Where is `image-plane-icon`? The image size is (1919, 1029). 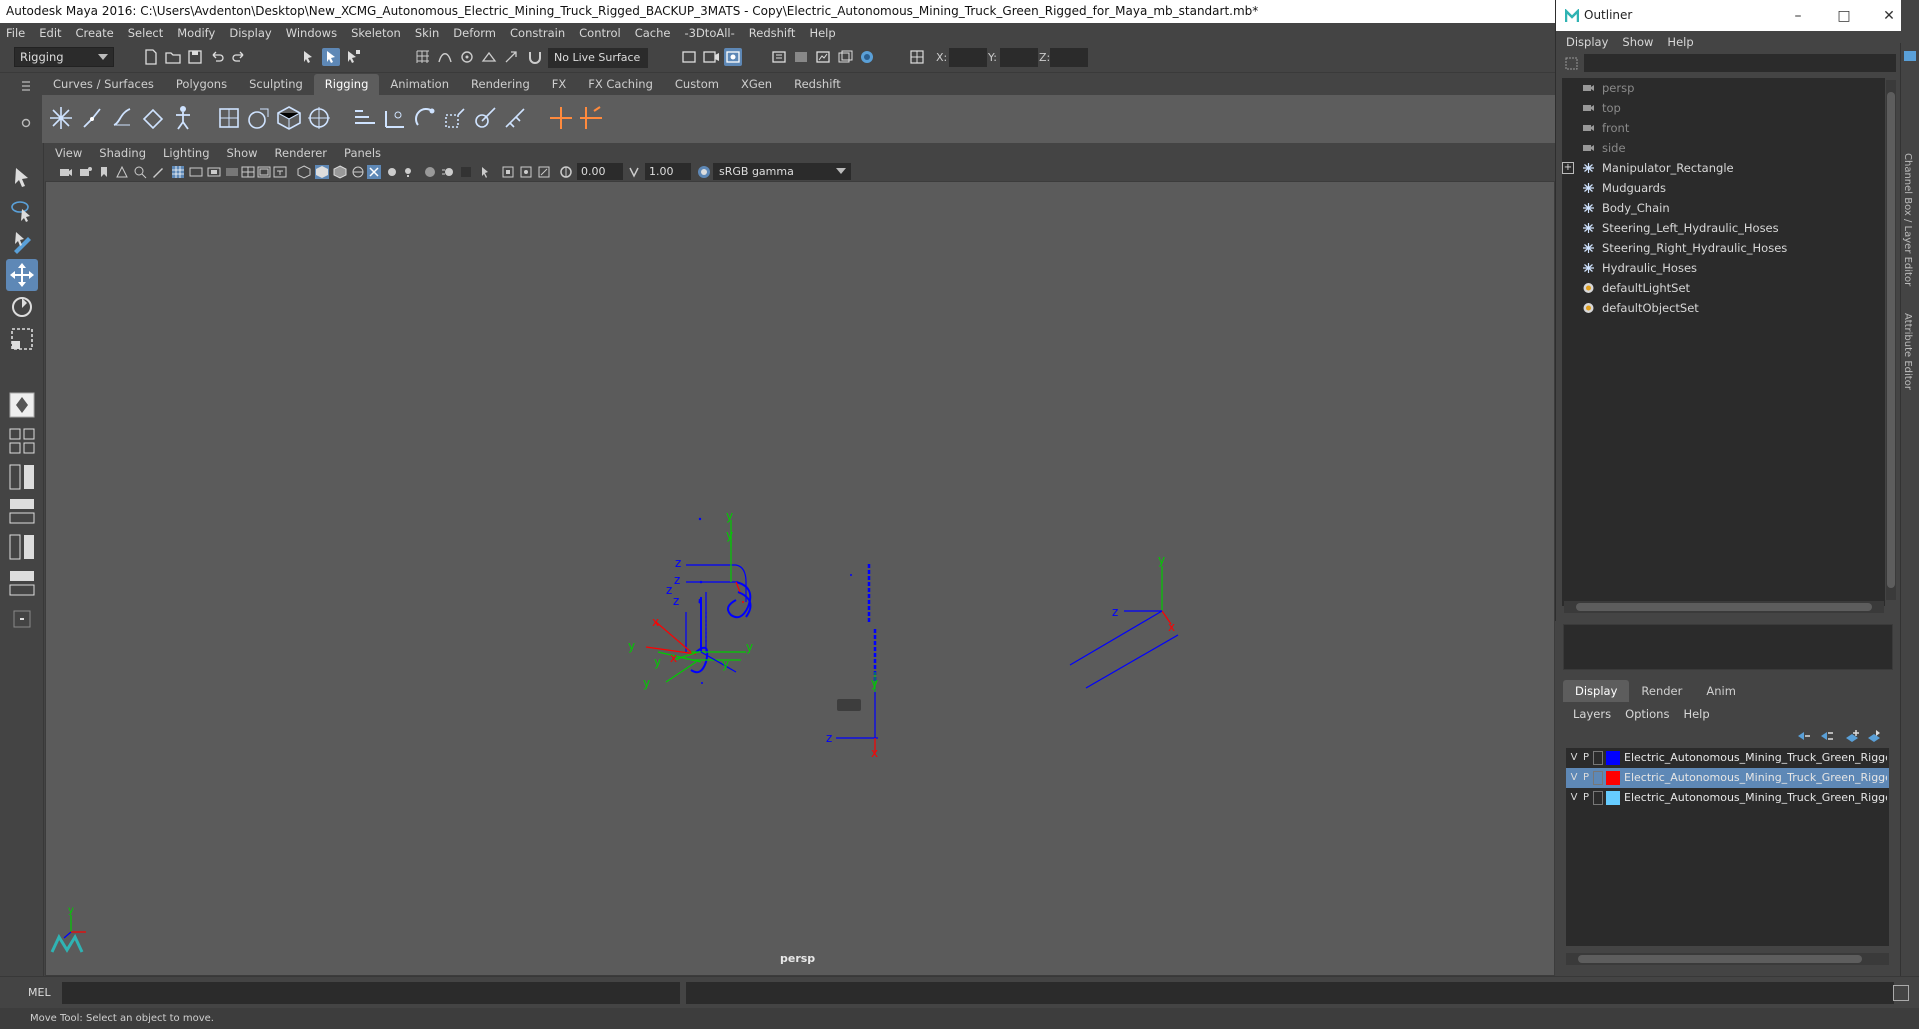
image-plane-icon is located at coordinates (122, 172).